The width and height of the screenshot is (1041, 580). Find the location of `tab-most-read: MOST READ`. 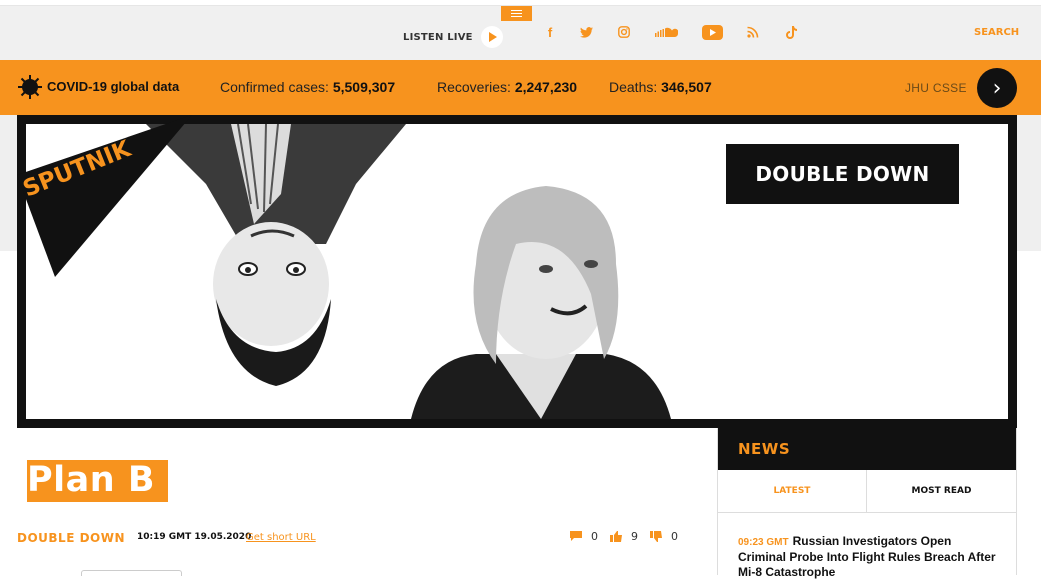

tab-most-read: MOST READ is located at coordinates (941, 491).